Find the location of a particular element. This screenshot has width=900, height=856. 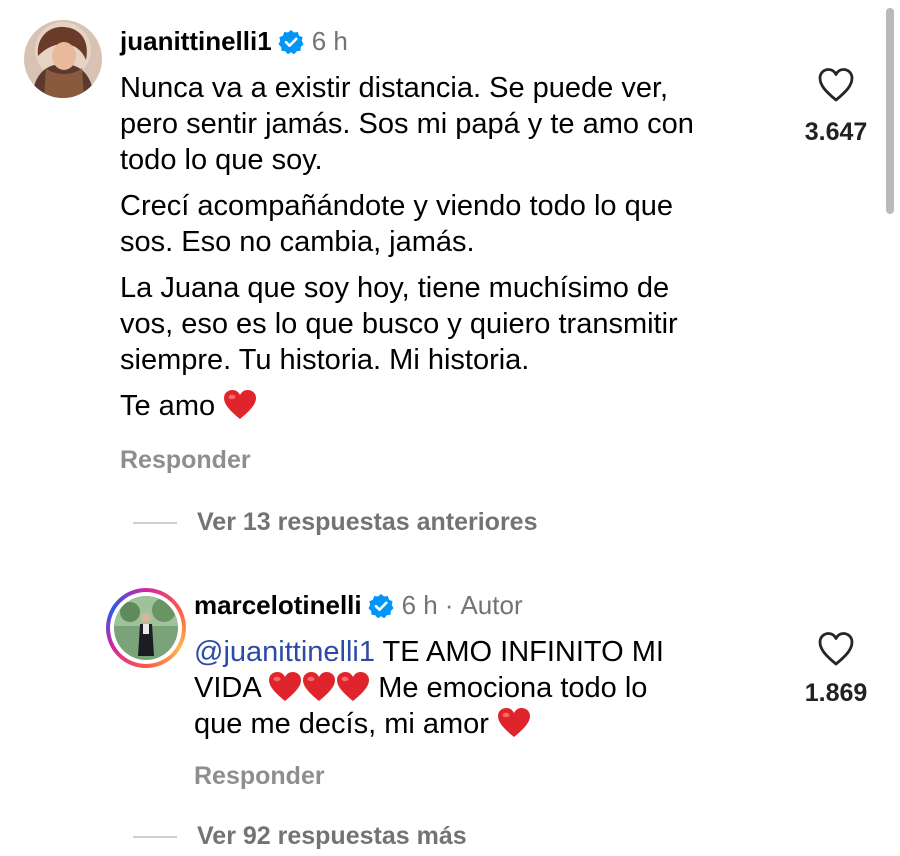

author-label: Autor is located at coordinates (491, 605).